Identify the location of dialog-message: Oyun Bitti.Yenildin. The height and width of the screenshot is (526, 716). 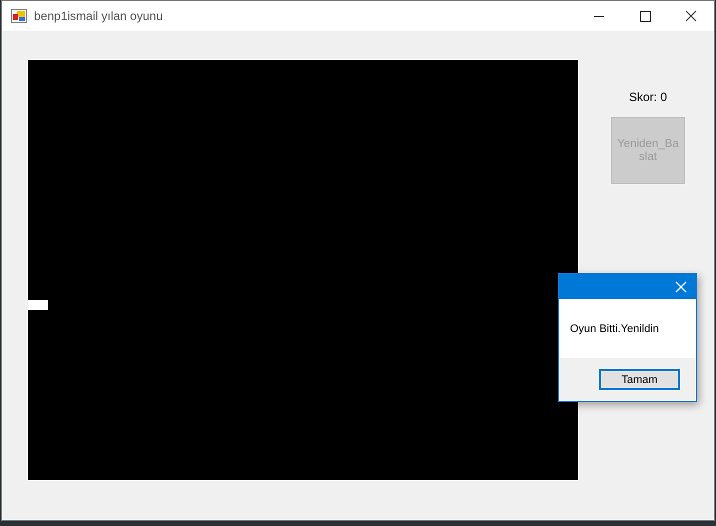
(614, 328).